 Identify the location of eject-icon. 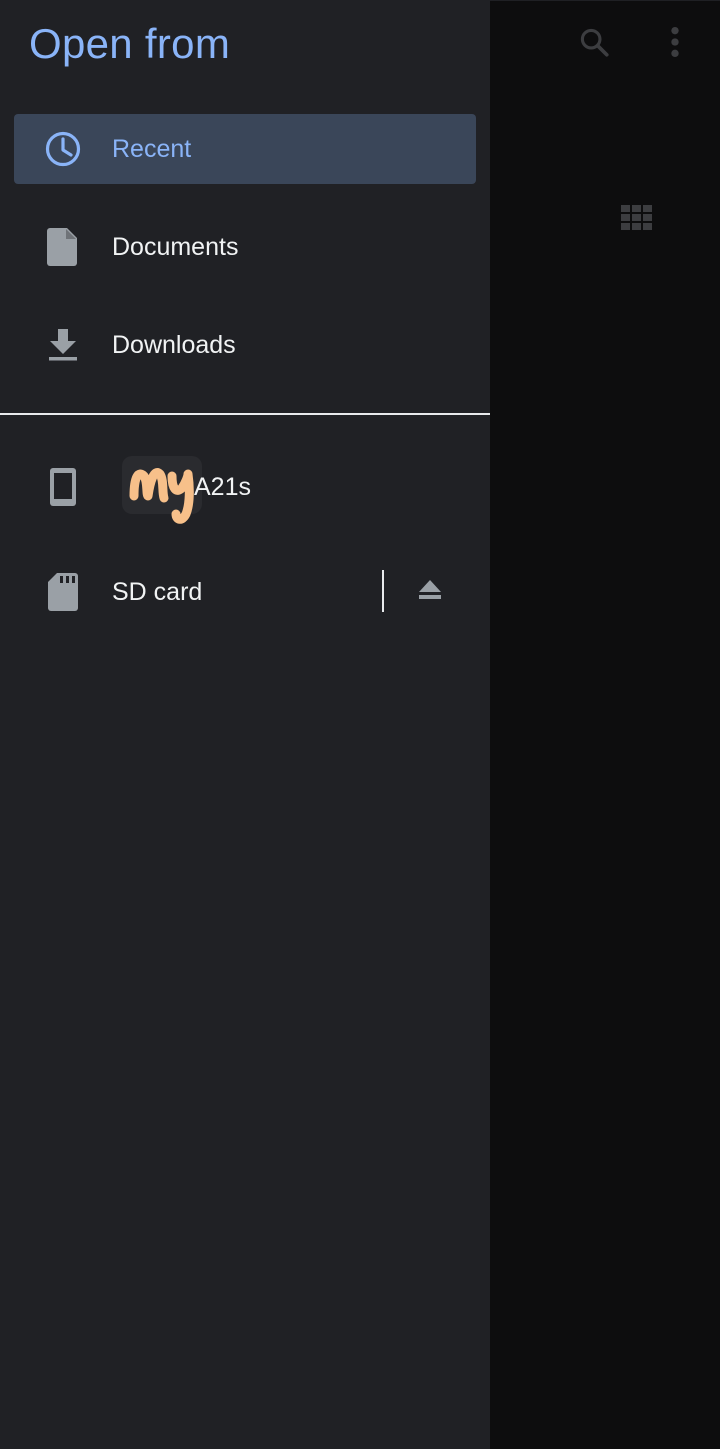
(430, 592).